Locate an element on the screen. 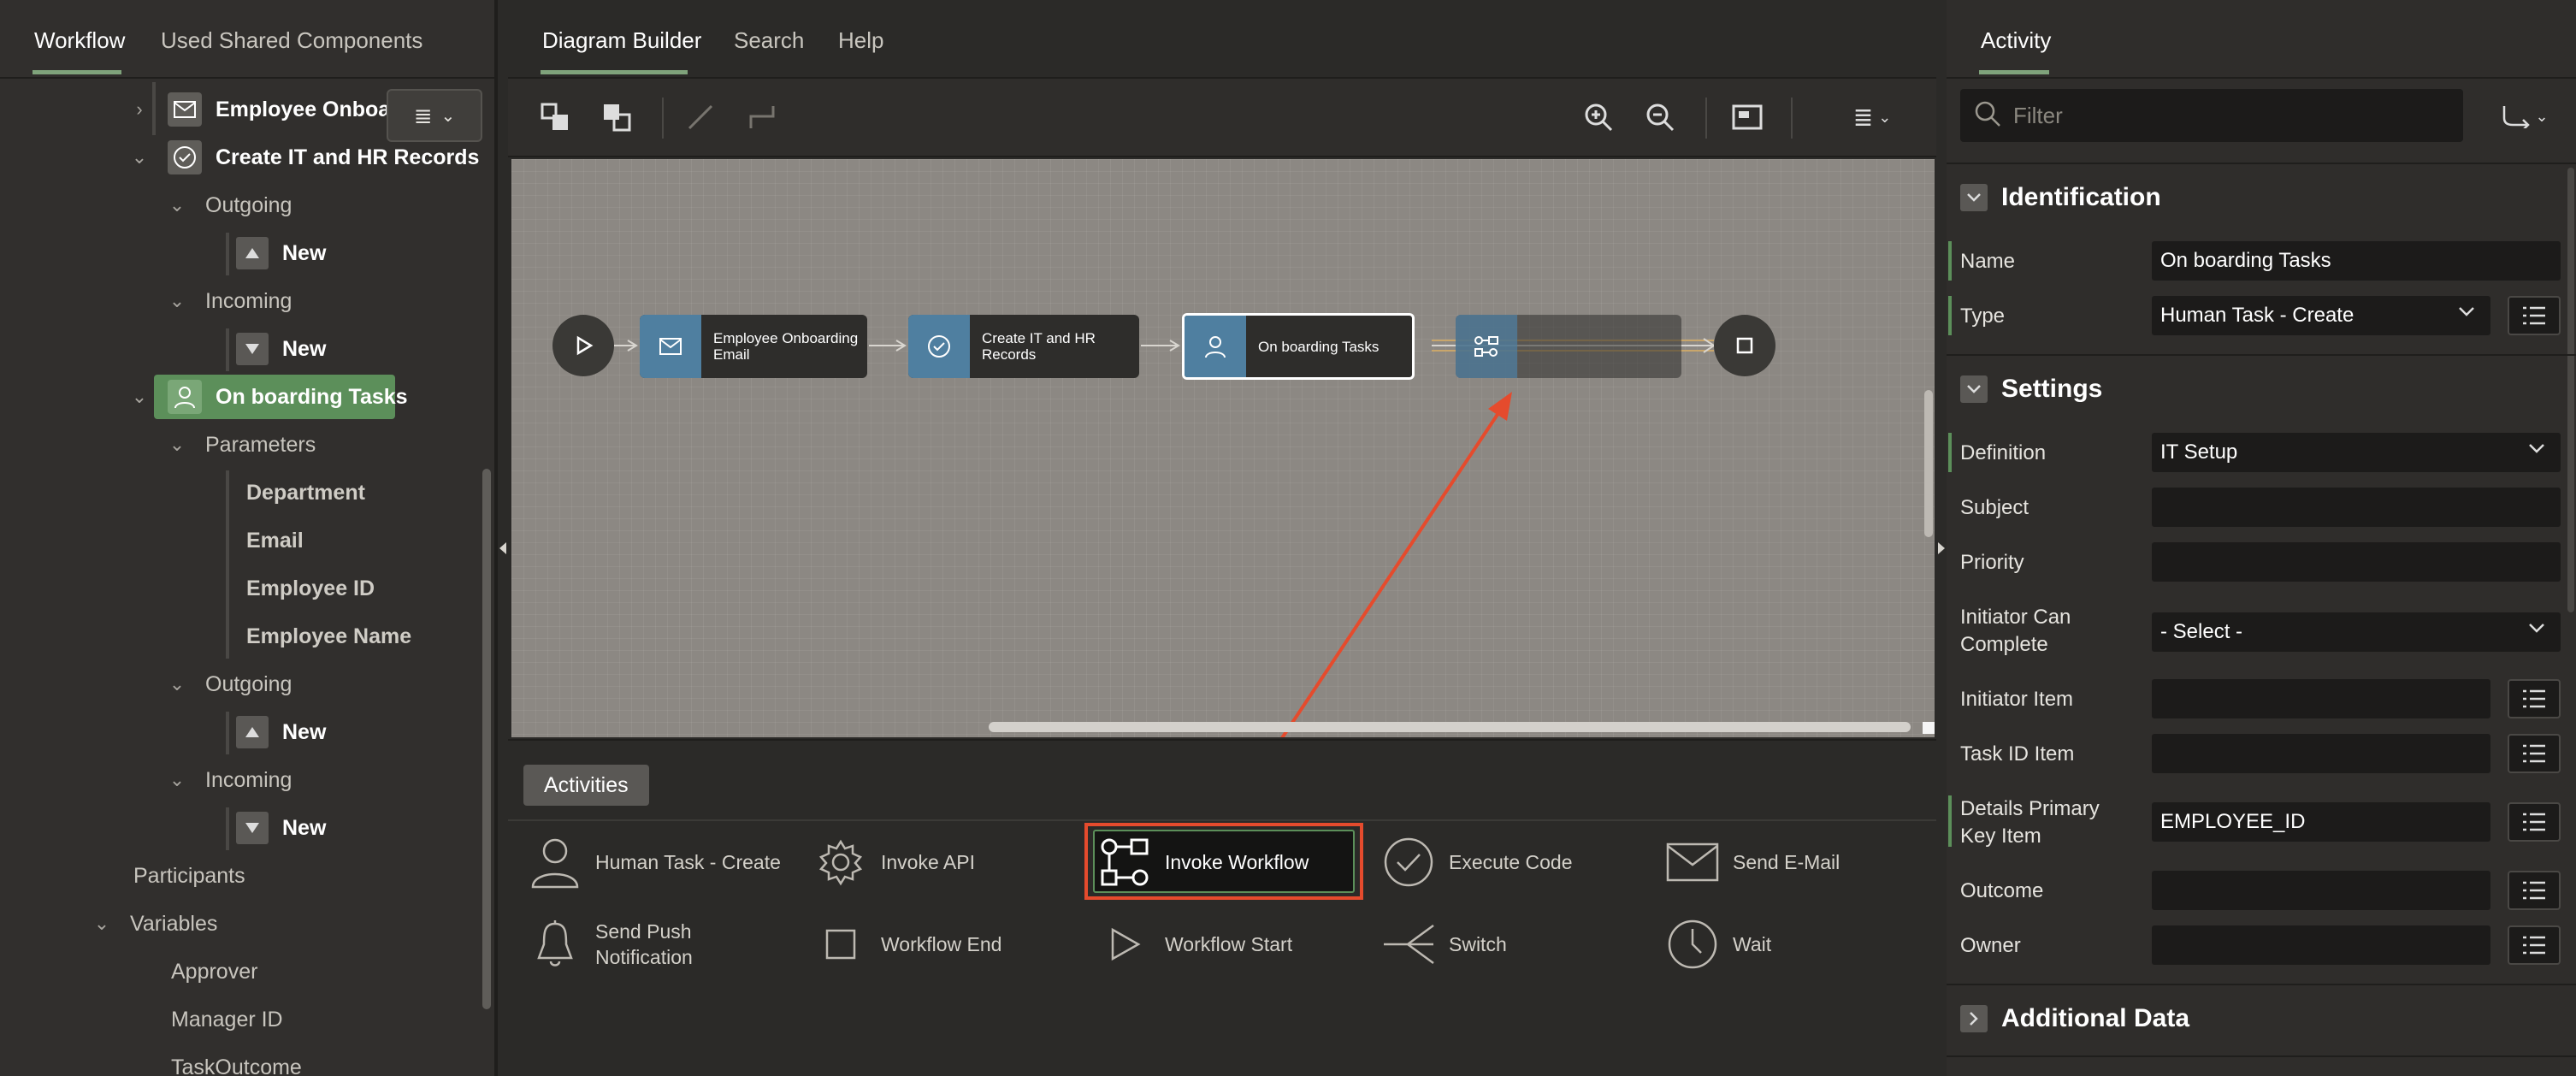 This screenshot has height=1076, width=2576. activity-send-email: Send E-Mail is located at coordinates (1751, 862).